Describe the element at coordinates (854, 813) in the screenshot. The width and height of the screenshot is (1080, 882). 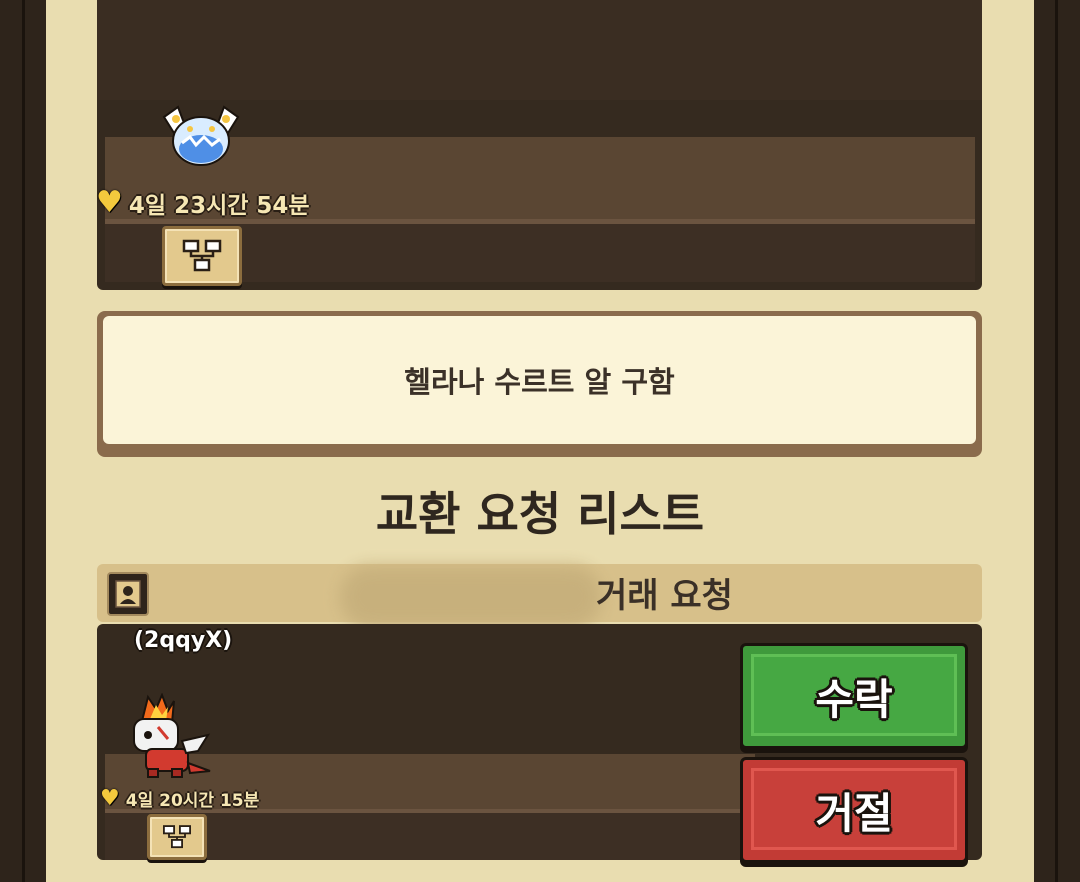
I see `reject-button-label: 거절` at that location.